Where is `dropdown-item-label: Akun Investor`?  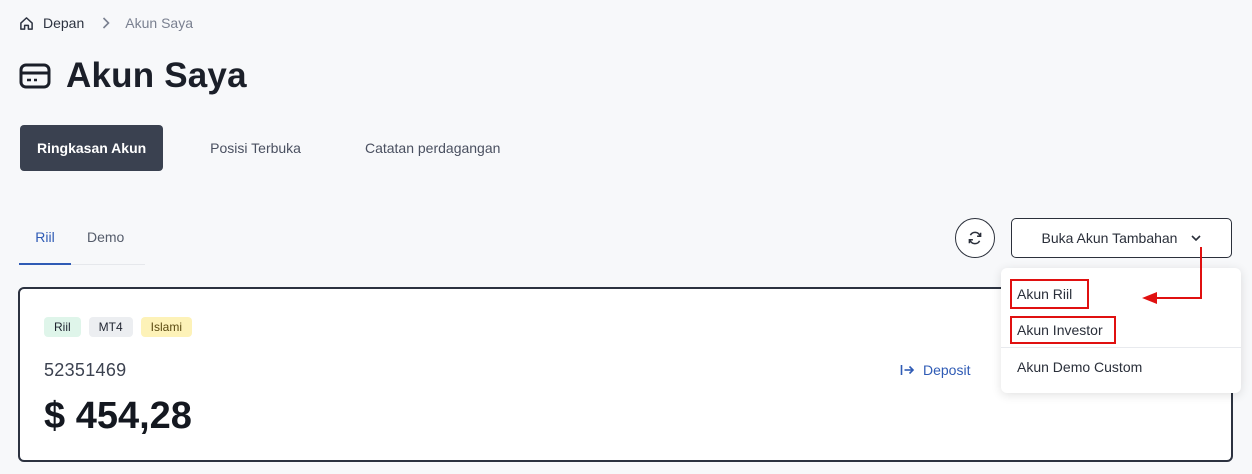
dropdown-item-label: Akun Investor is located at coordinates (1060, 330).